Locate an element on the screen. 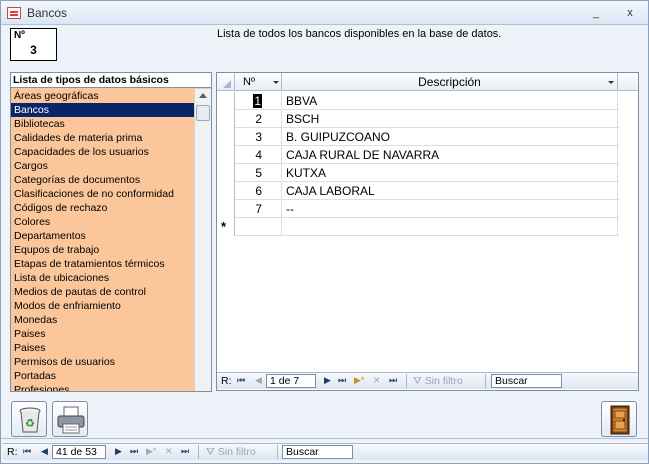 This screenshot has width=649, height=464. cell-desc: BBVA is located at coordinates (450, 101).